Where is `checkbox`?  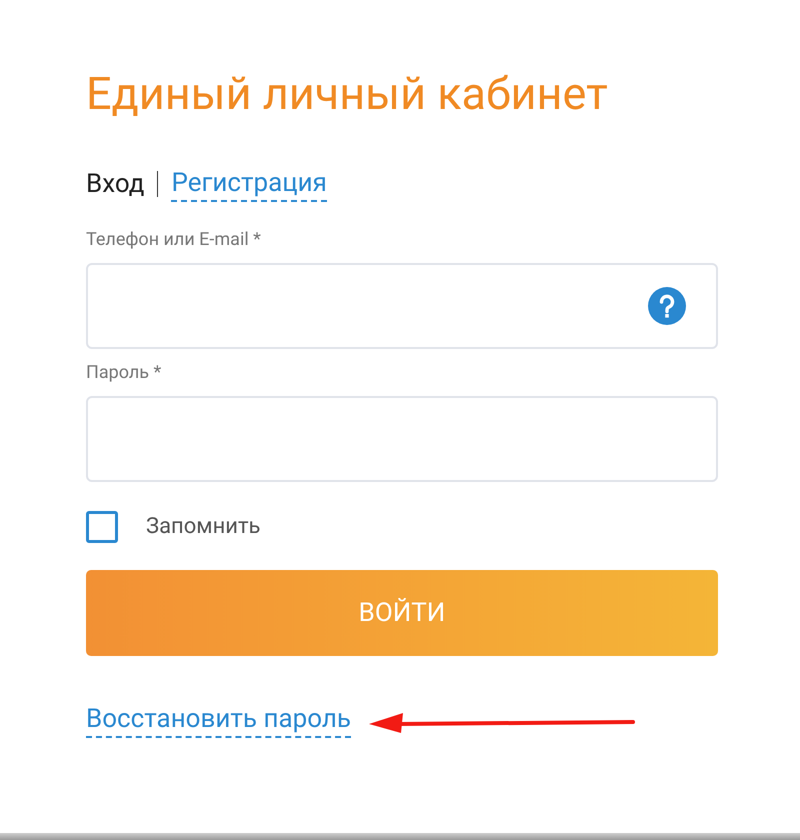 checkbox is located at coordinates (102, 526).